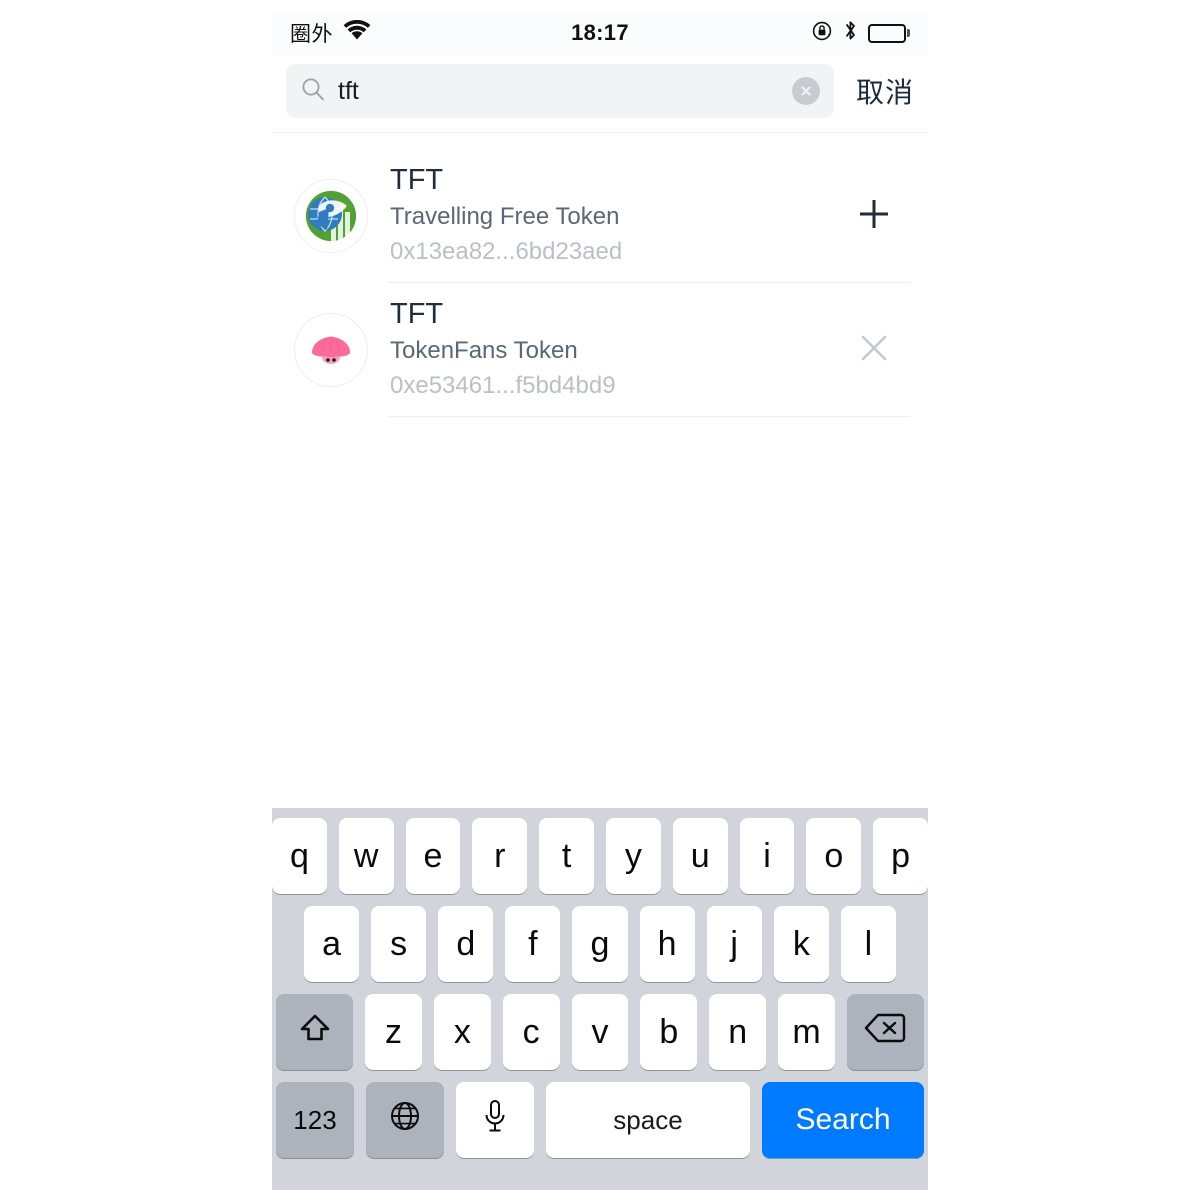  Describe the element at coordinates (850, 33) in the screenshot. I see `bluetooth-icon` at that location.